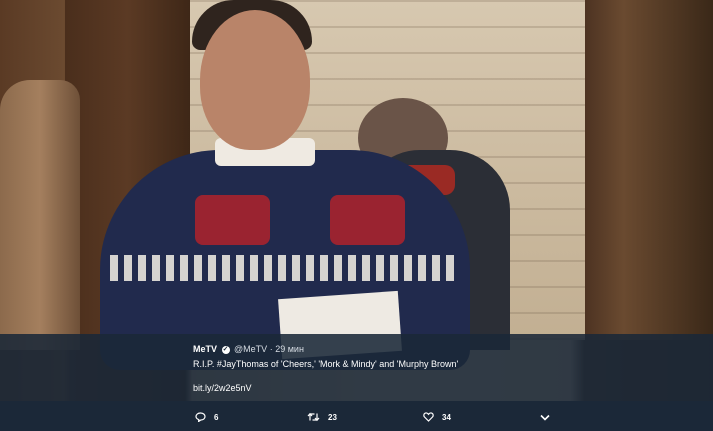 This screenshot has height=431, width=713. I want to click on hanging-coat, so click(40, 215).